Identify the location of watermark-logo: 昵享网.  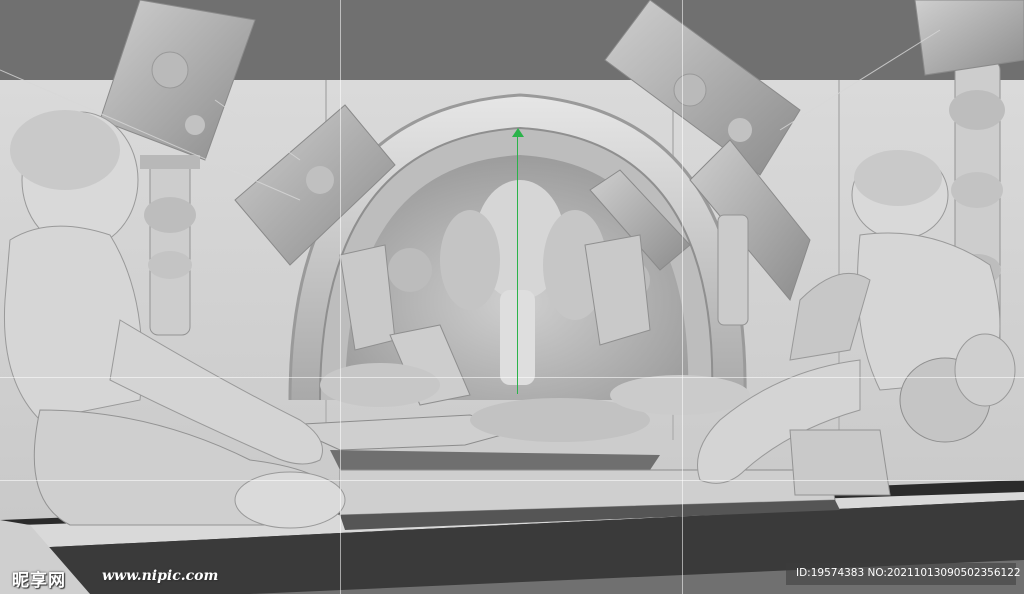
(39, 581).